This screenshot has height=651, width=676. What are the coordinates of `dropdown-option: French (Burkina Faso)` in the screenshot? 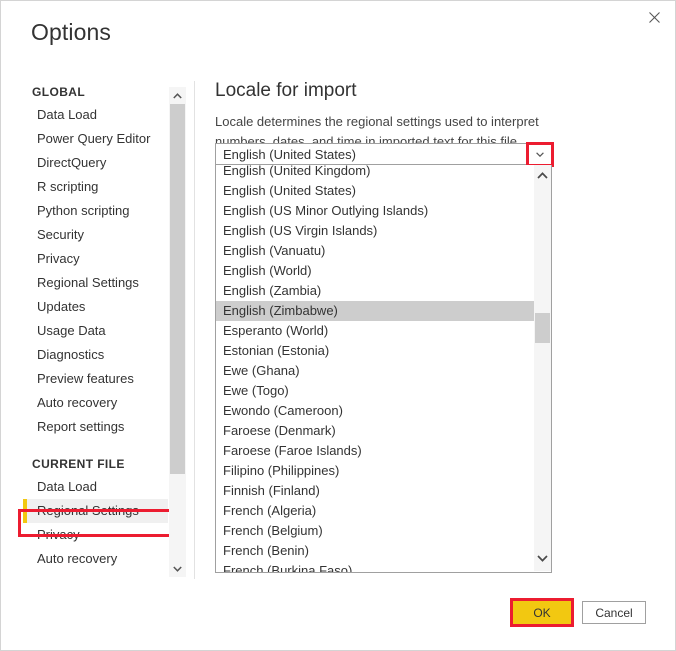 It's located at (376, 566).